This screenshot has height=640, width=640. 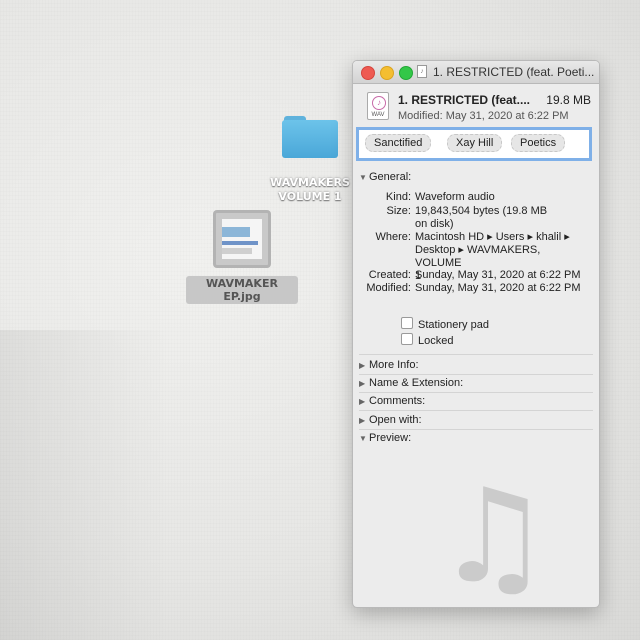 What do you see at coordinates (538, 143) in the screenshot?
I see `tag-token: Poetics` at bounding box center [538, 143].